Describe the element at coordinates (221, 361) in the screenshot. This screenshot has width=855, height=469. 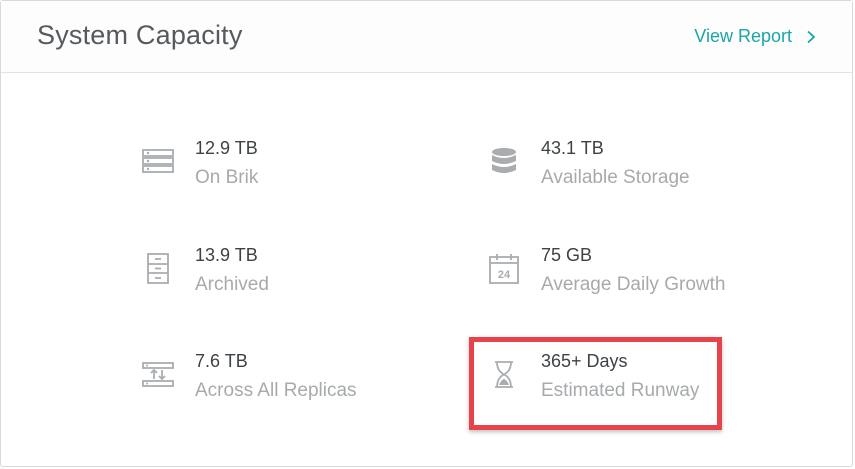
I see `stat-value: 7.6 TB` at that location.